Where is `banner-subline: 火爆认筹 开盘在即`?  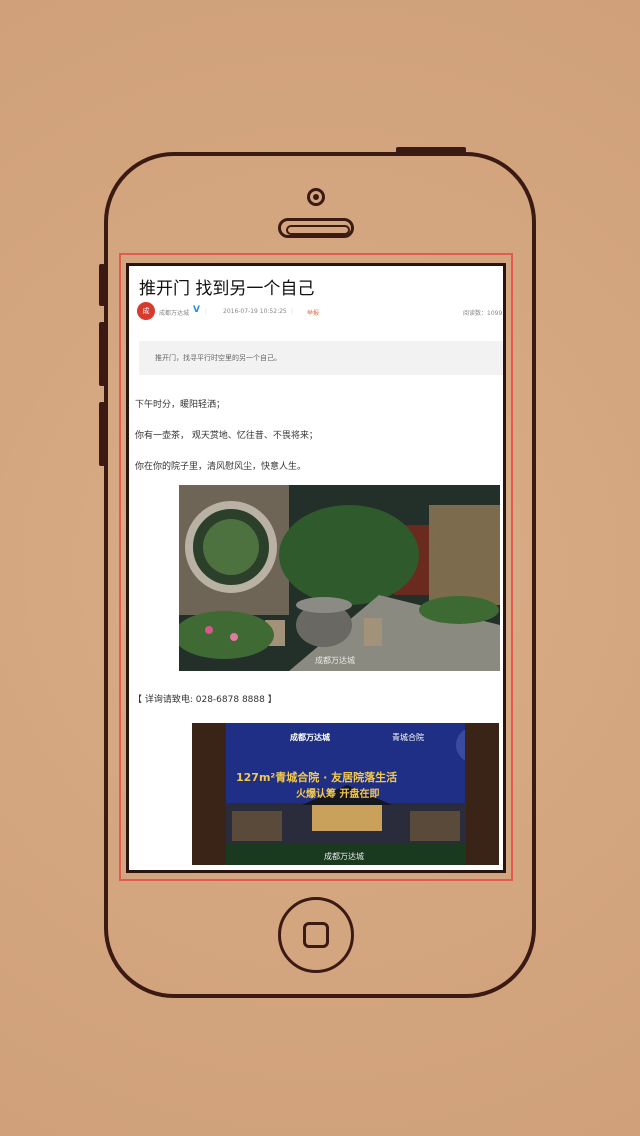 banner-subline: 火爆认筹 开盘在即 is located at coordinates (338, 794).